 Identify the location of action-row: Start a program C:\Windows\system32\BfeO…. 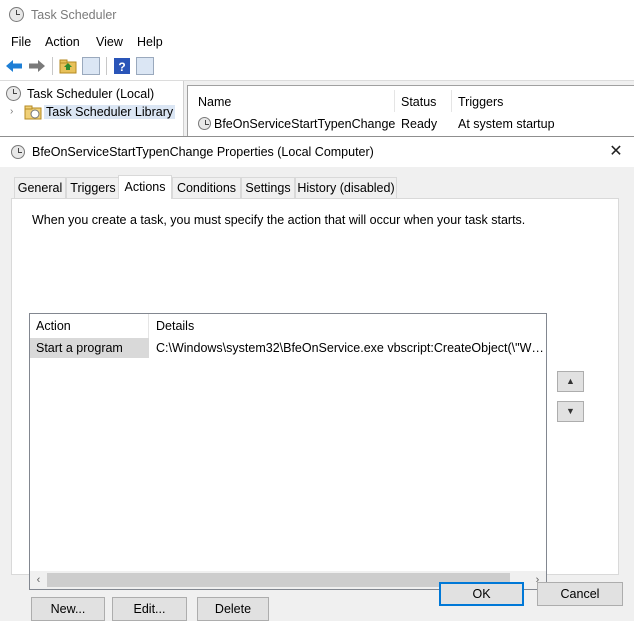
(288, 348).